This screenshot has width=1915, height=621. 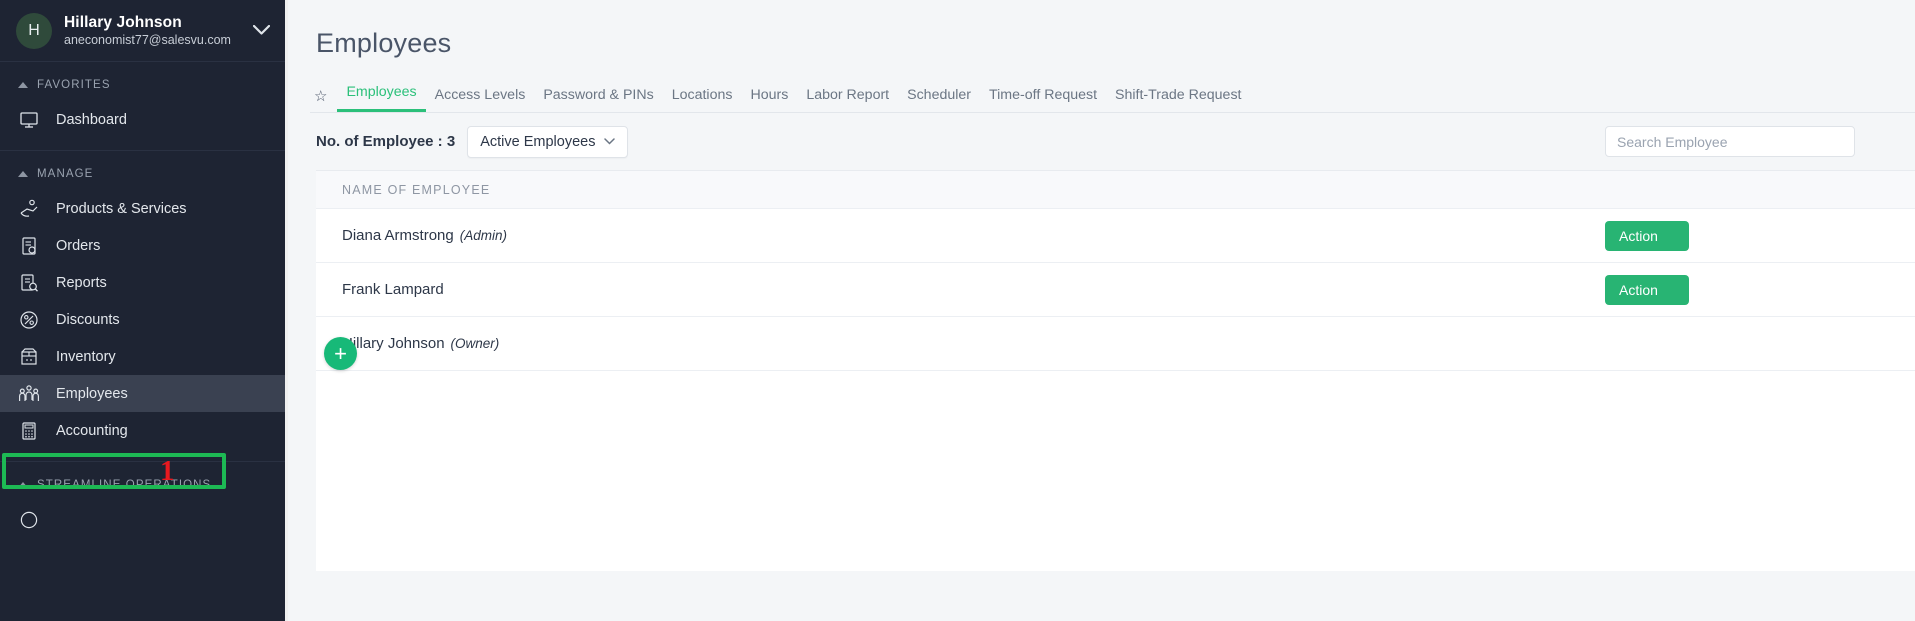 I want to click on sidebar-item-products-services: Products & Services, so click(x=144, y=208).